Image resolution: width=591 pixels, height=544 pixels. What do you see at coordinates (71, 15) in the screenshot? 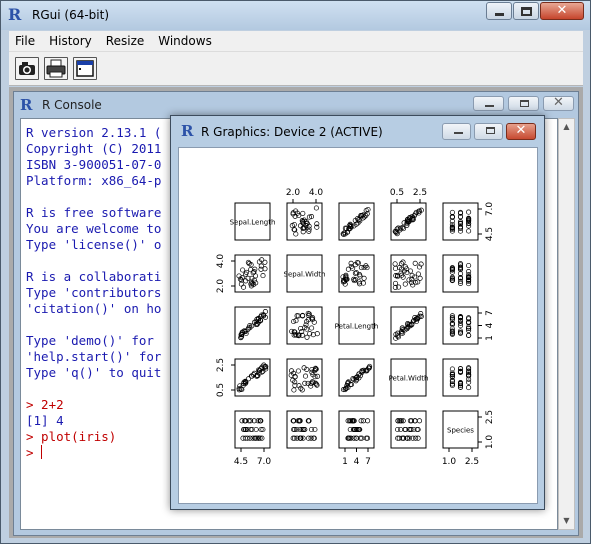
I see `window-title: RGui (64-bit)` at bounding box center [71, 15].